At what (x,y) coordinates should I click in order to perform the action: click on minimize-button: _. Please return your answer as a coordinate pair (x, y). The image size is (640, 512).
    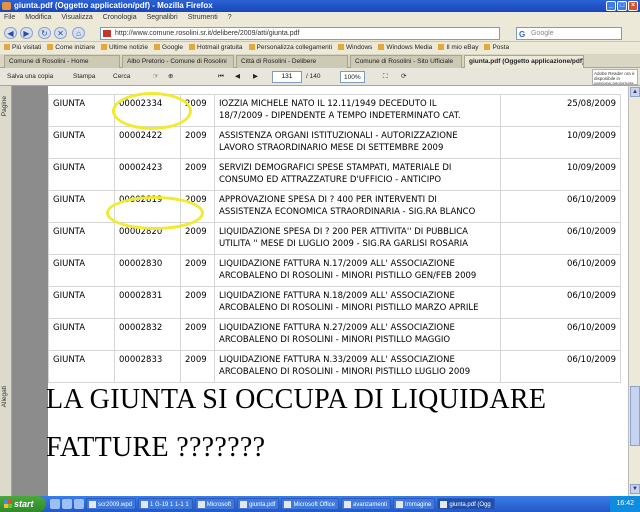
    Looking at the image, I should click on (611, 6).